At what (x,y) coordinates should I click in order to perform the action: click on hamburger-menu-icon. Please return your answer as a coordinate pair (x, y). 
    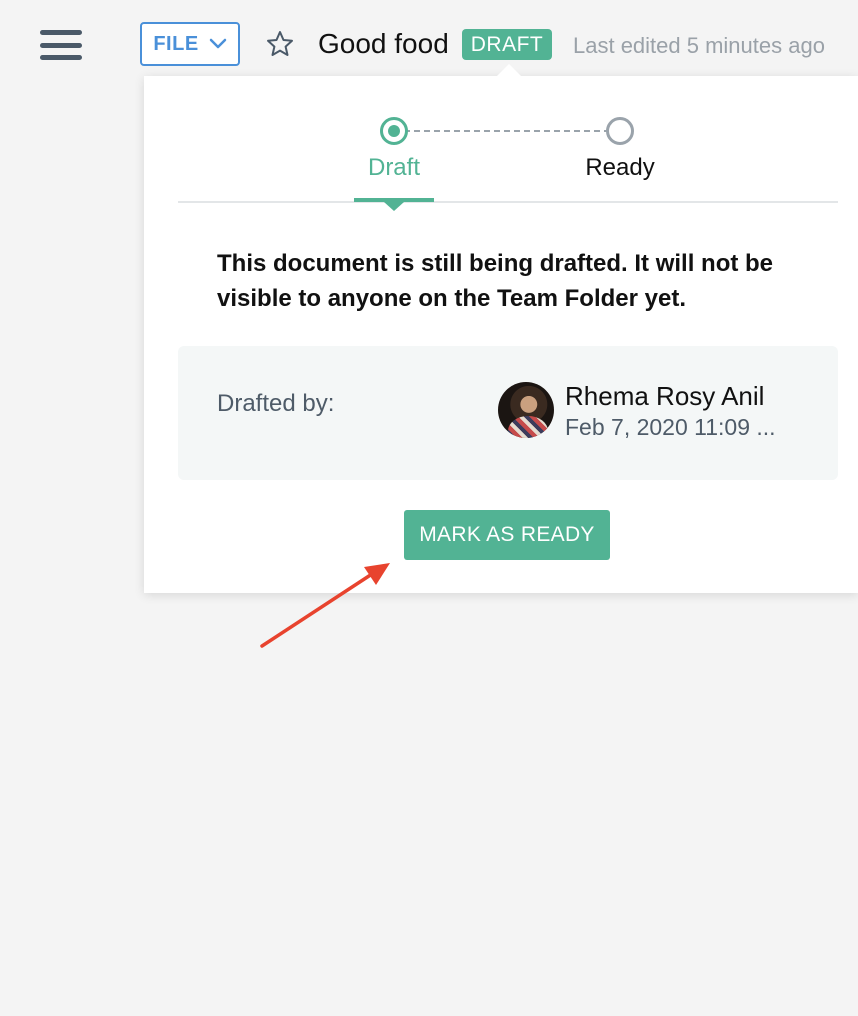
    Looking at the image, I should click on (61, 45).